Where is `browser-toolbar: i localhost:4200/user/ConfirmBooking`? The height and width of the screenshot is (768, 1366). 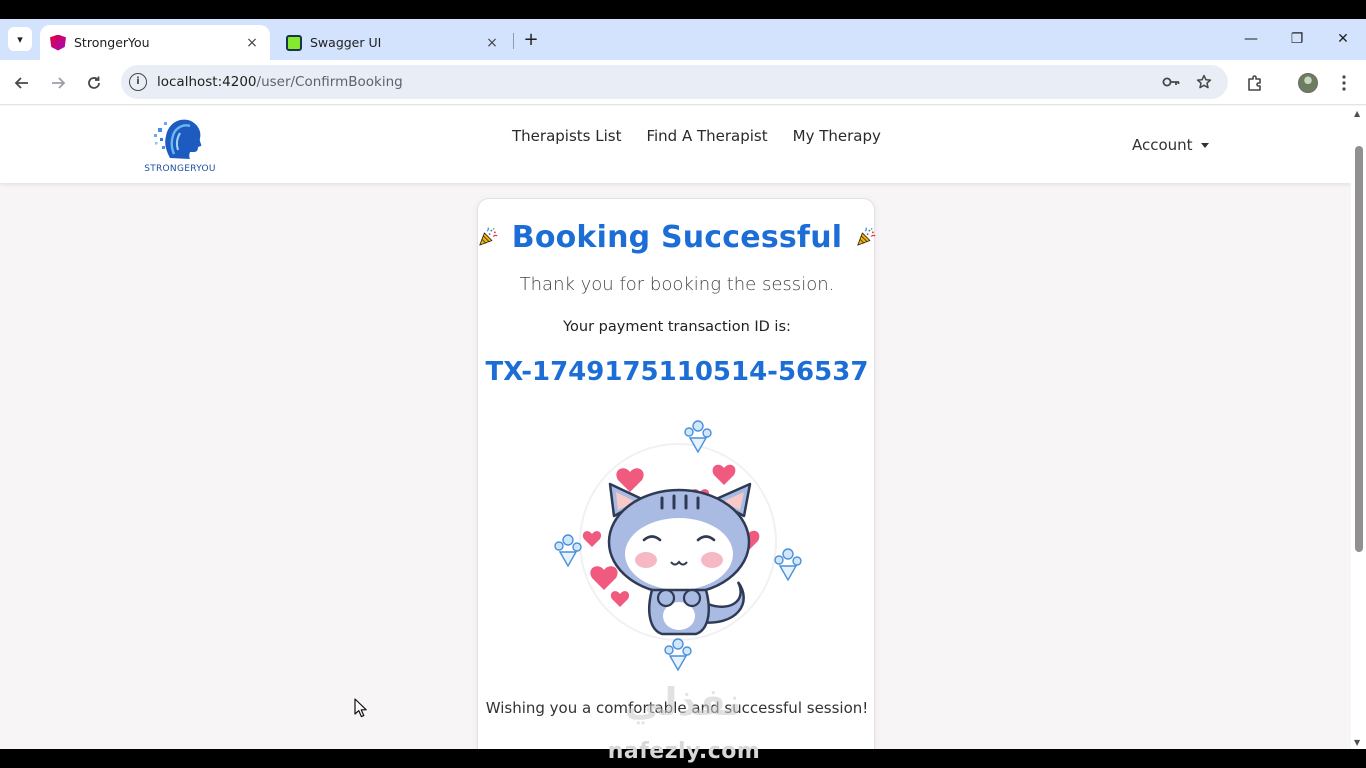 browser-toolbar: i localhost:4200/user/ConfirmBooking is located at coordinates (683, 82).